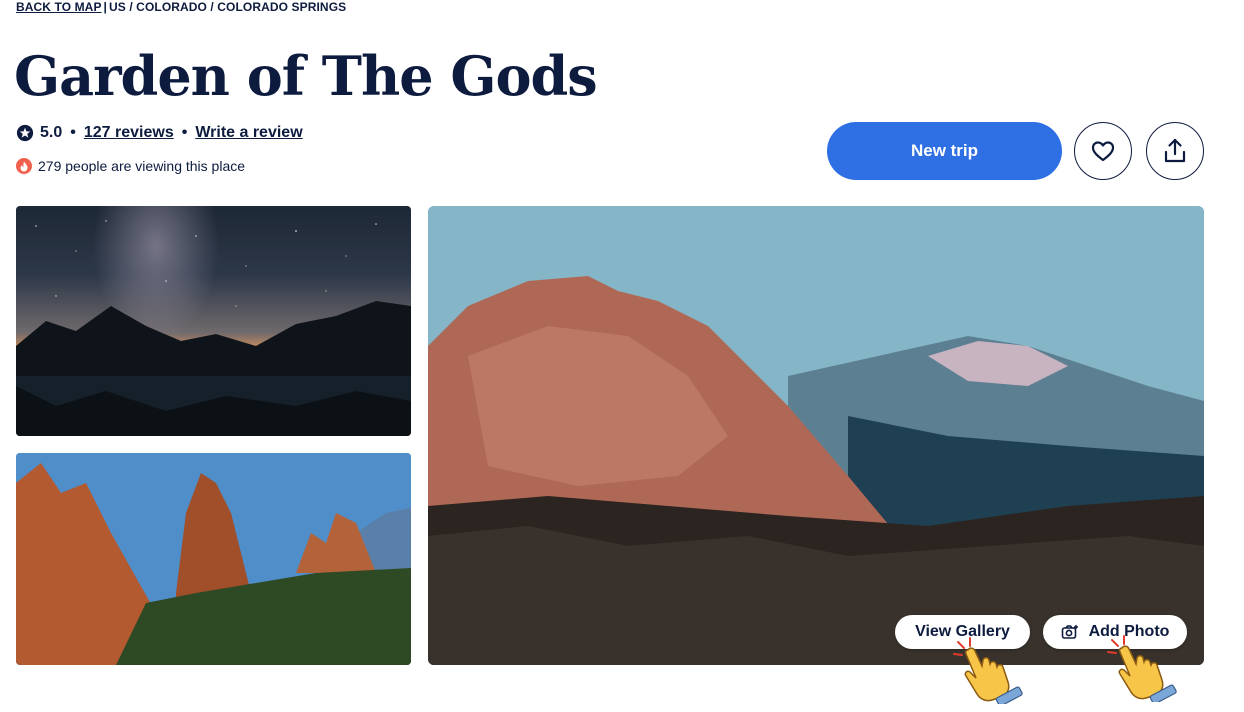 The image size is (1244, 712). I want to click on rating-row: 5.0 • 127 reviews • Write a review, so click(159, 133).